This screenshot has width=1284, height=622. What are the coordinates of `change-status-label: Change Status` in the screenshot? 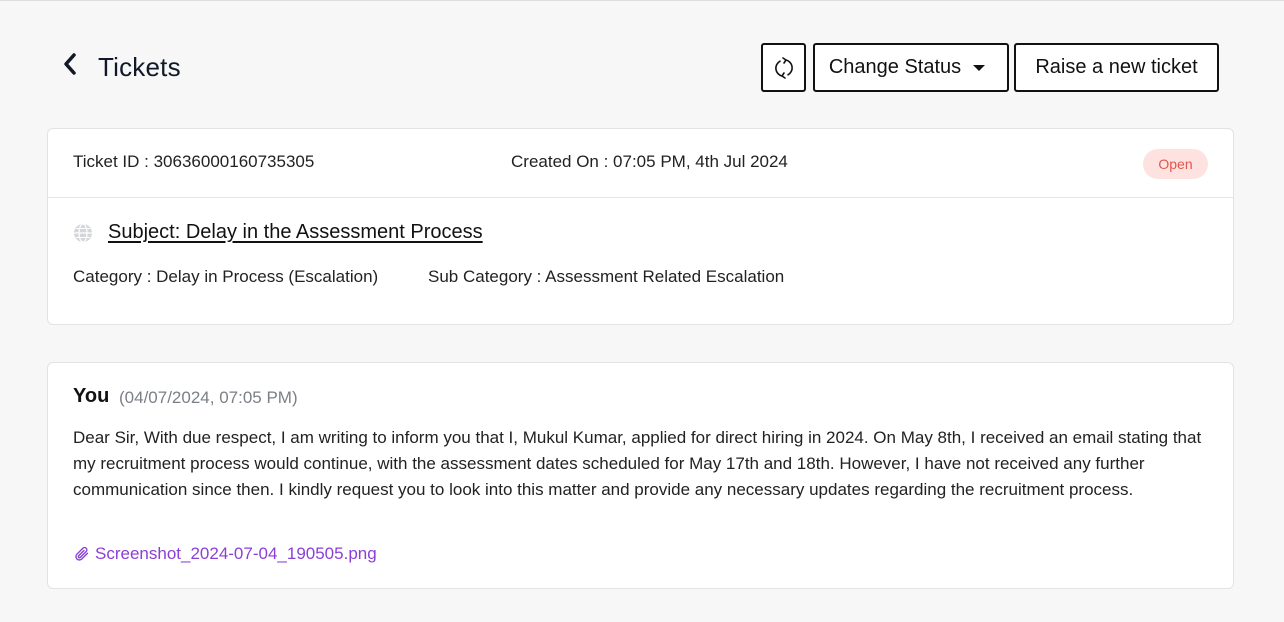 It's located at (895, 67).